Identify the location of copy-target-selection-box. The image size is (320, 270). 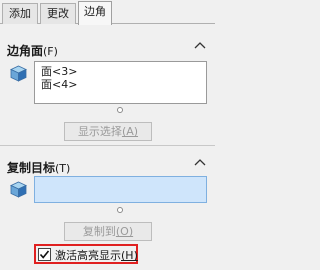
(120, 189).